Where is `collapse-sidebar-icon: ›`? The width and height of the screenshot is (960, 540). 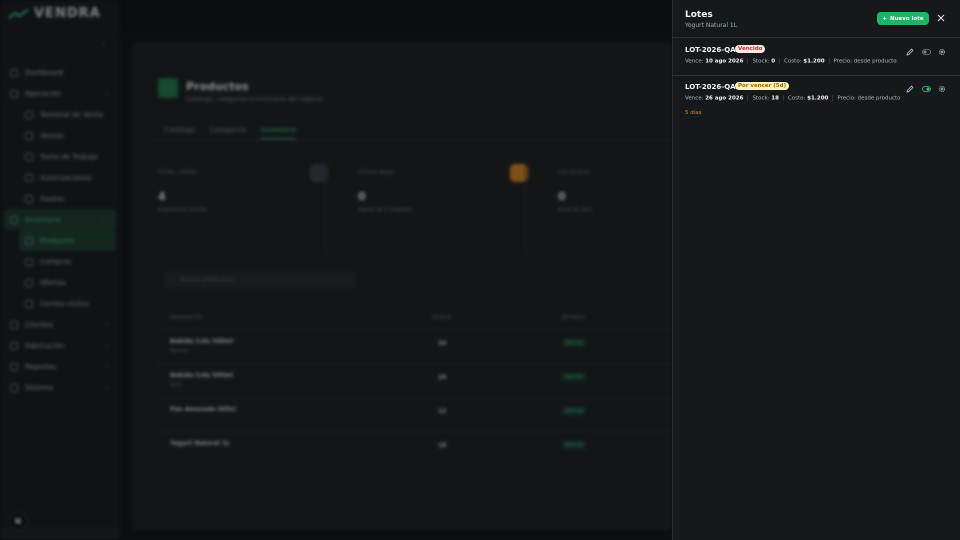 collapse-sidebar-icon: › is located at coordinates (103, 44).